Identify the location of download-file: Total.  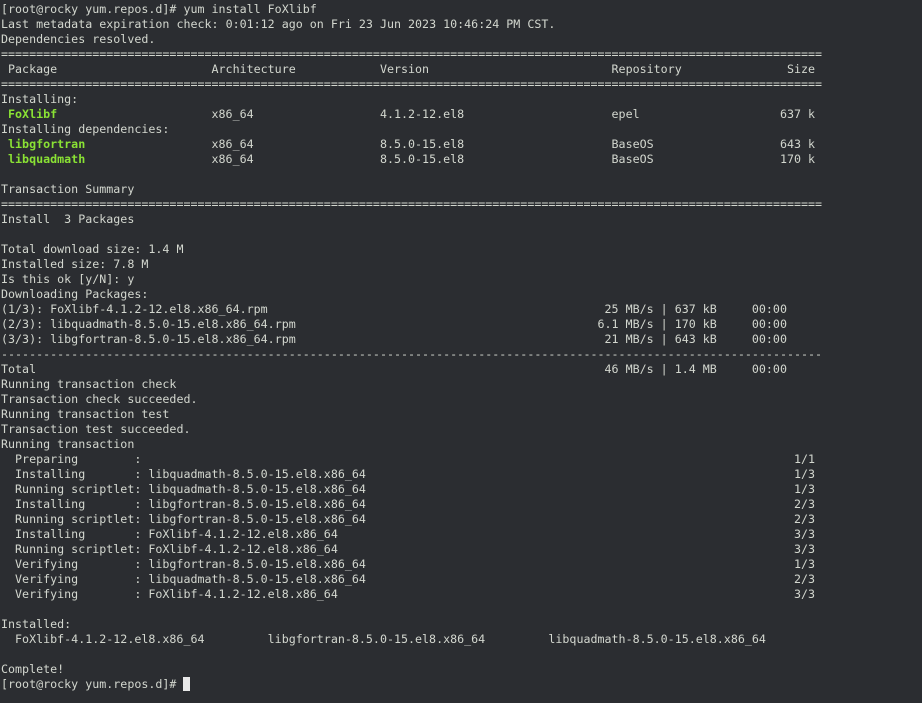
(19, 369).